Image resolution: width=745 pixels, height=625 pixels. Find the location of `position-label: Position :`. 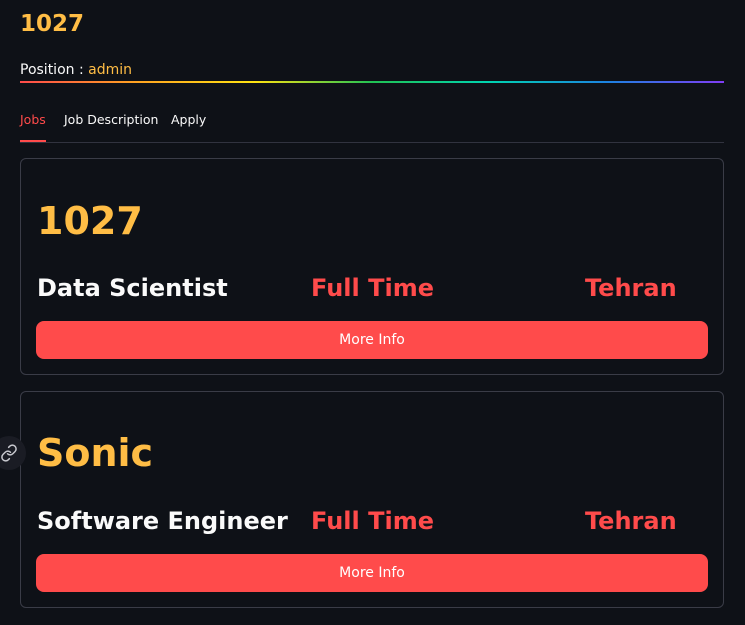

position-label: Position : is located at coordinates (54, 70).